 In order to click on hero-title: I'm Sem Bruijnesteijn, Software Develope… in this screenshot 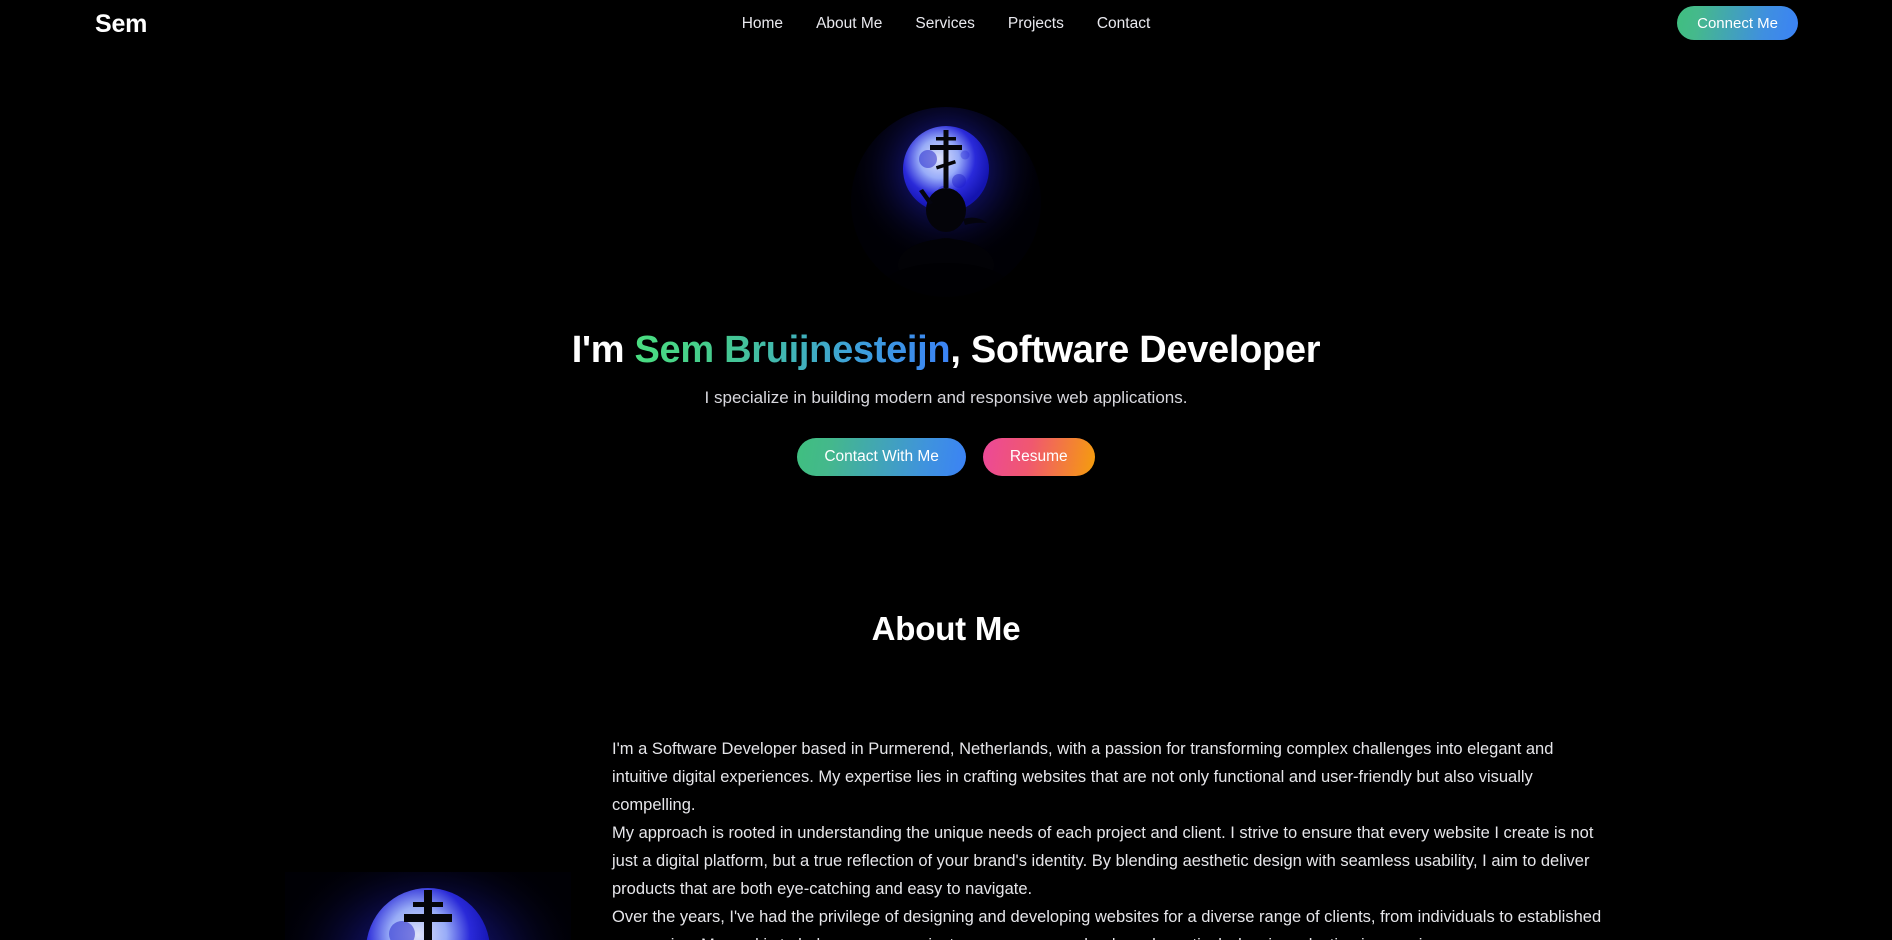, I will do `click(946, 350)`.